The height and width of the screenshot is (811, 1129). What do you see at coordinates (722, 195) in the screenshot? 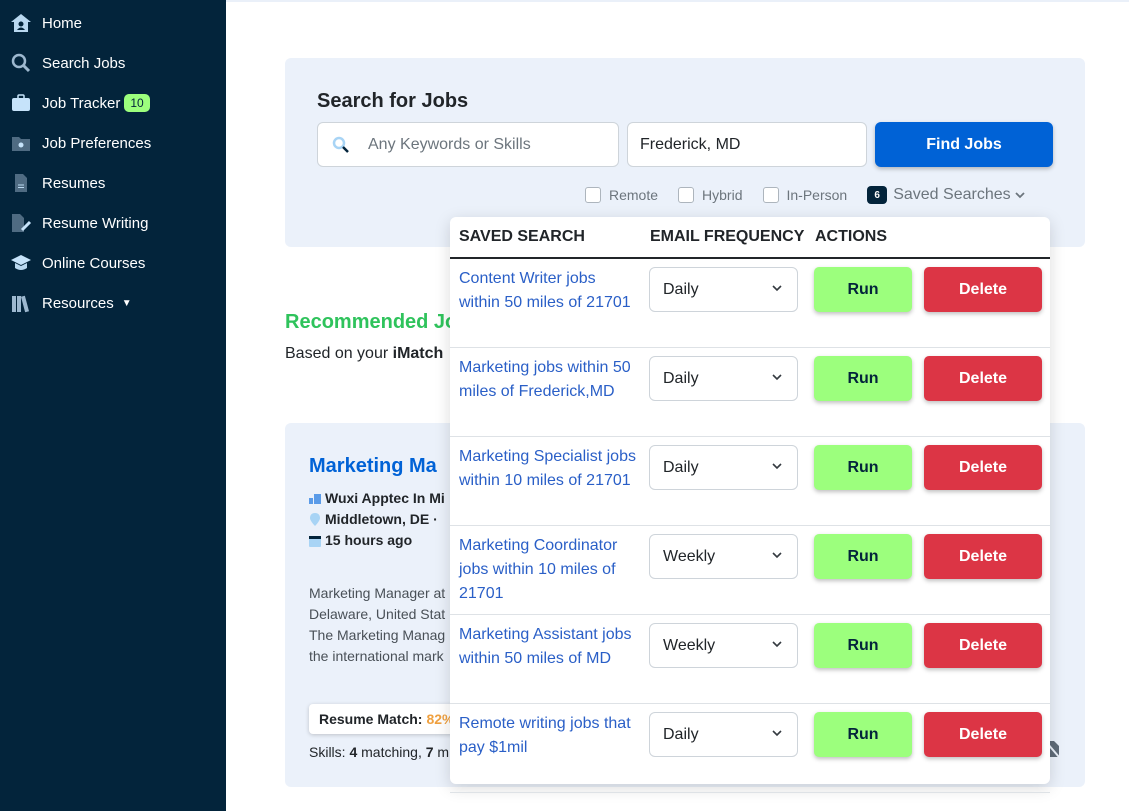
I see `hybrid-label: Hybrid` at bounding box center [722, 195].